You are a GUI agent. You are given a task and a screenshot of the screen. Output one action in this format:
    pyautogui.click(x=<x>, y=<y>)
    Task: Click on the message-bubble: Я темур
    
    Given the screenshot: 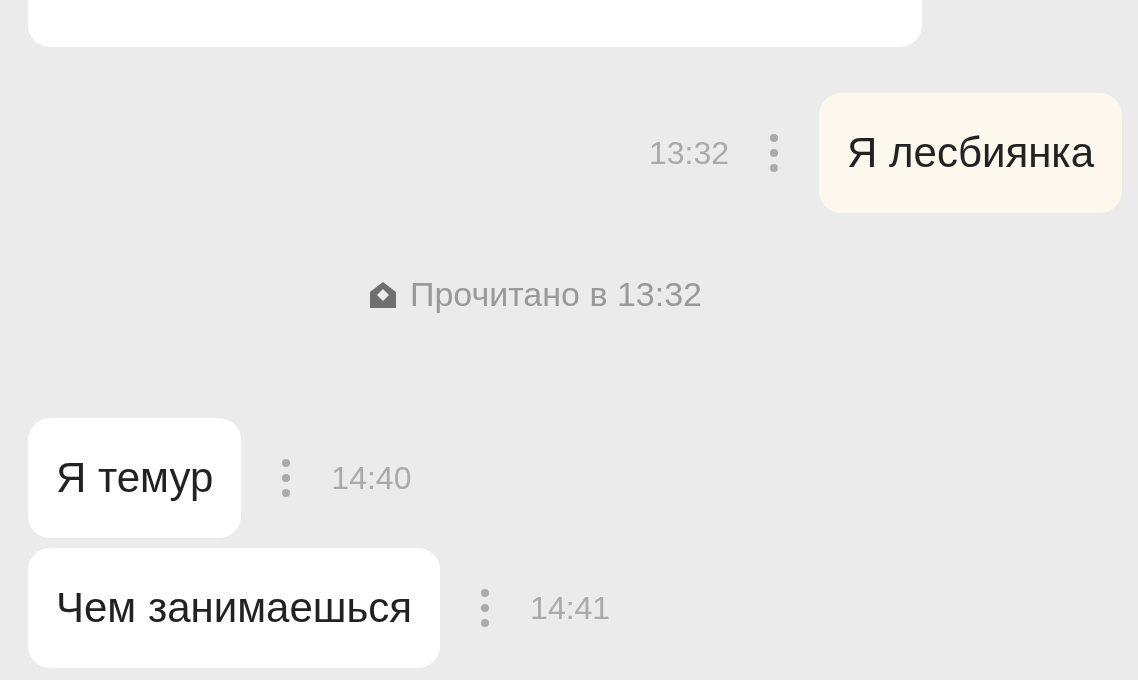 What is the action you would take?
    pyautogui.click(x=135, y=478)
    